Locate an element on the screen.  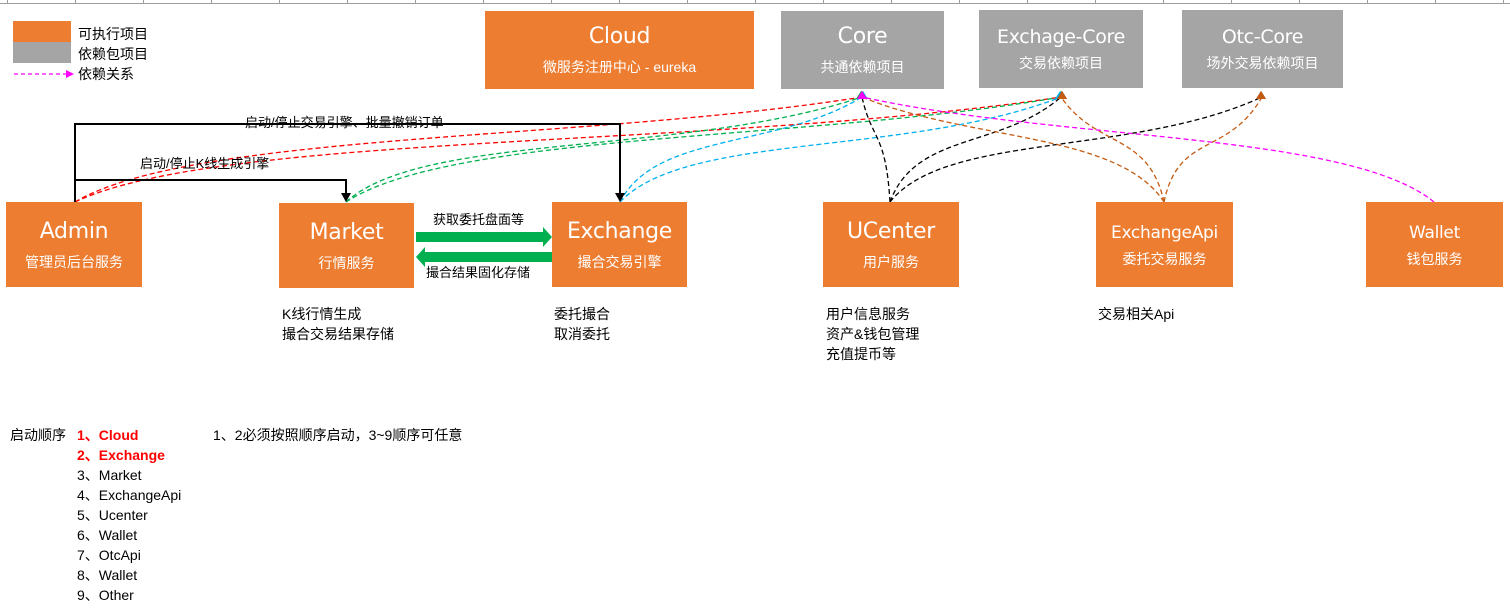
startup-order-item: 7、OtcApi is located at coordinates (109, 555).